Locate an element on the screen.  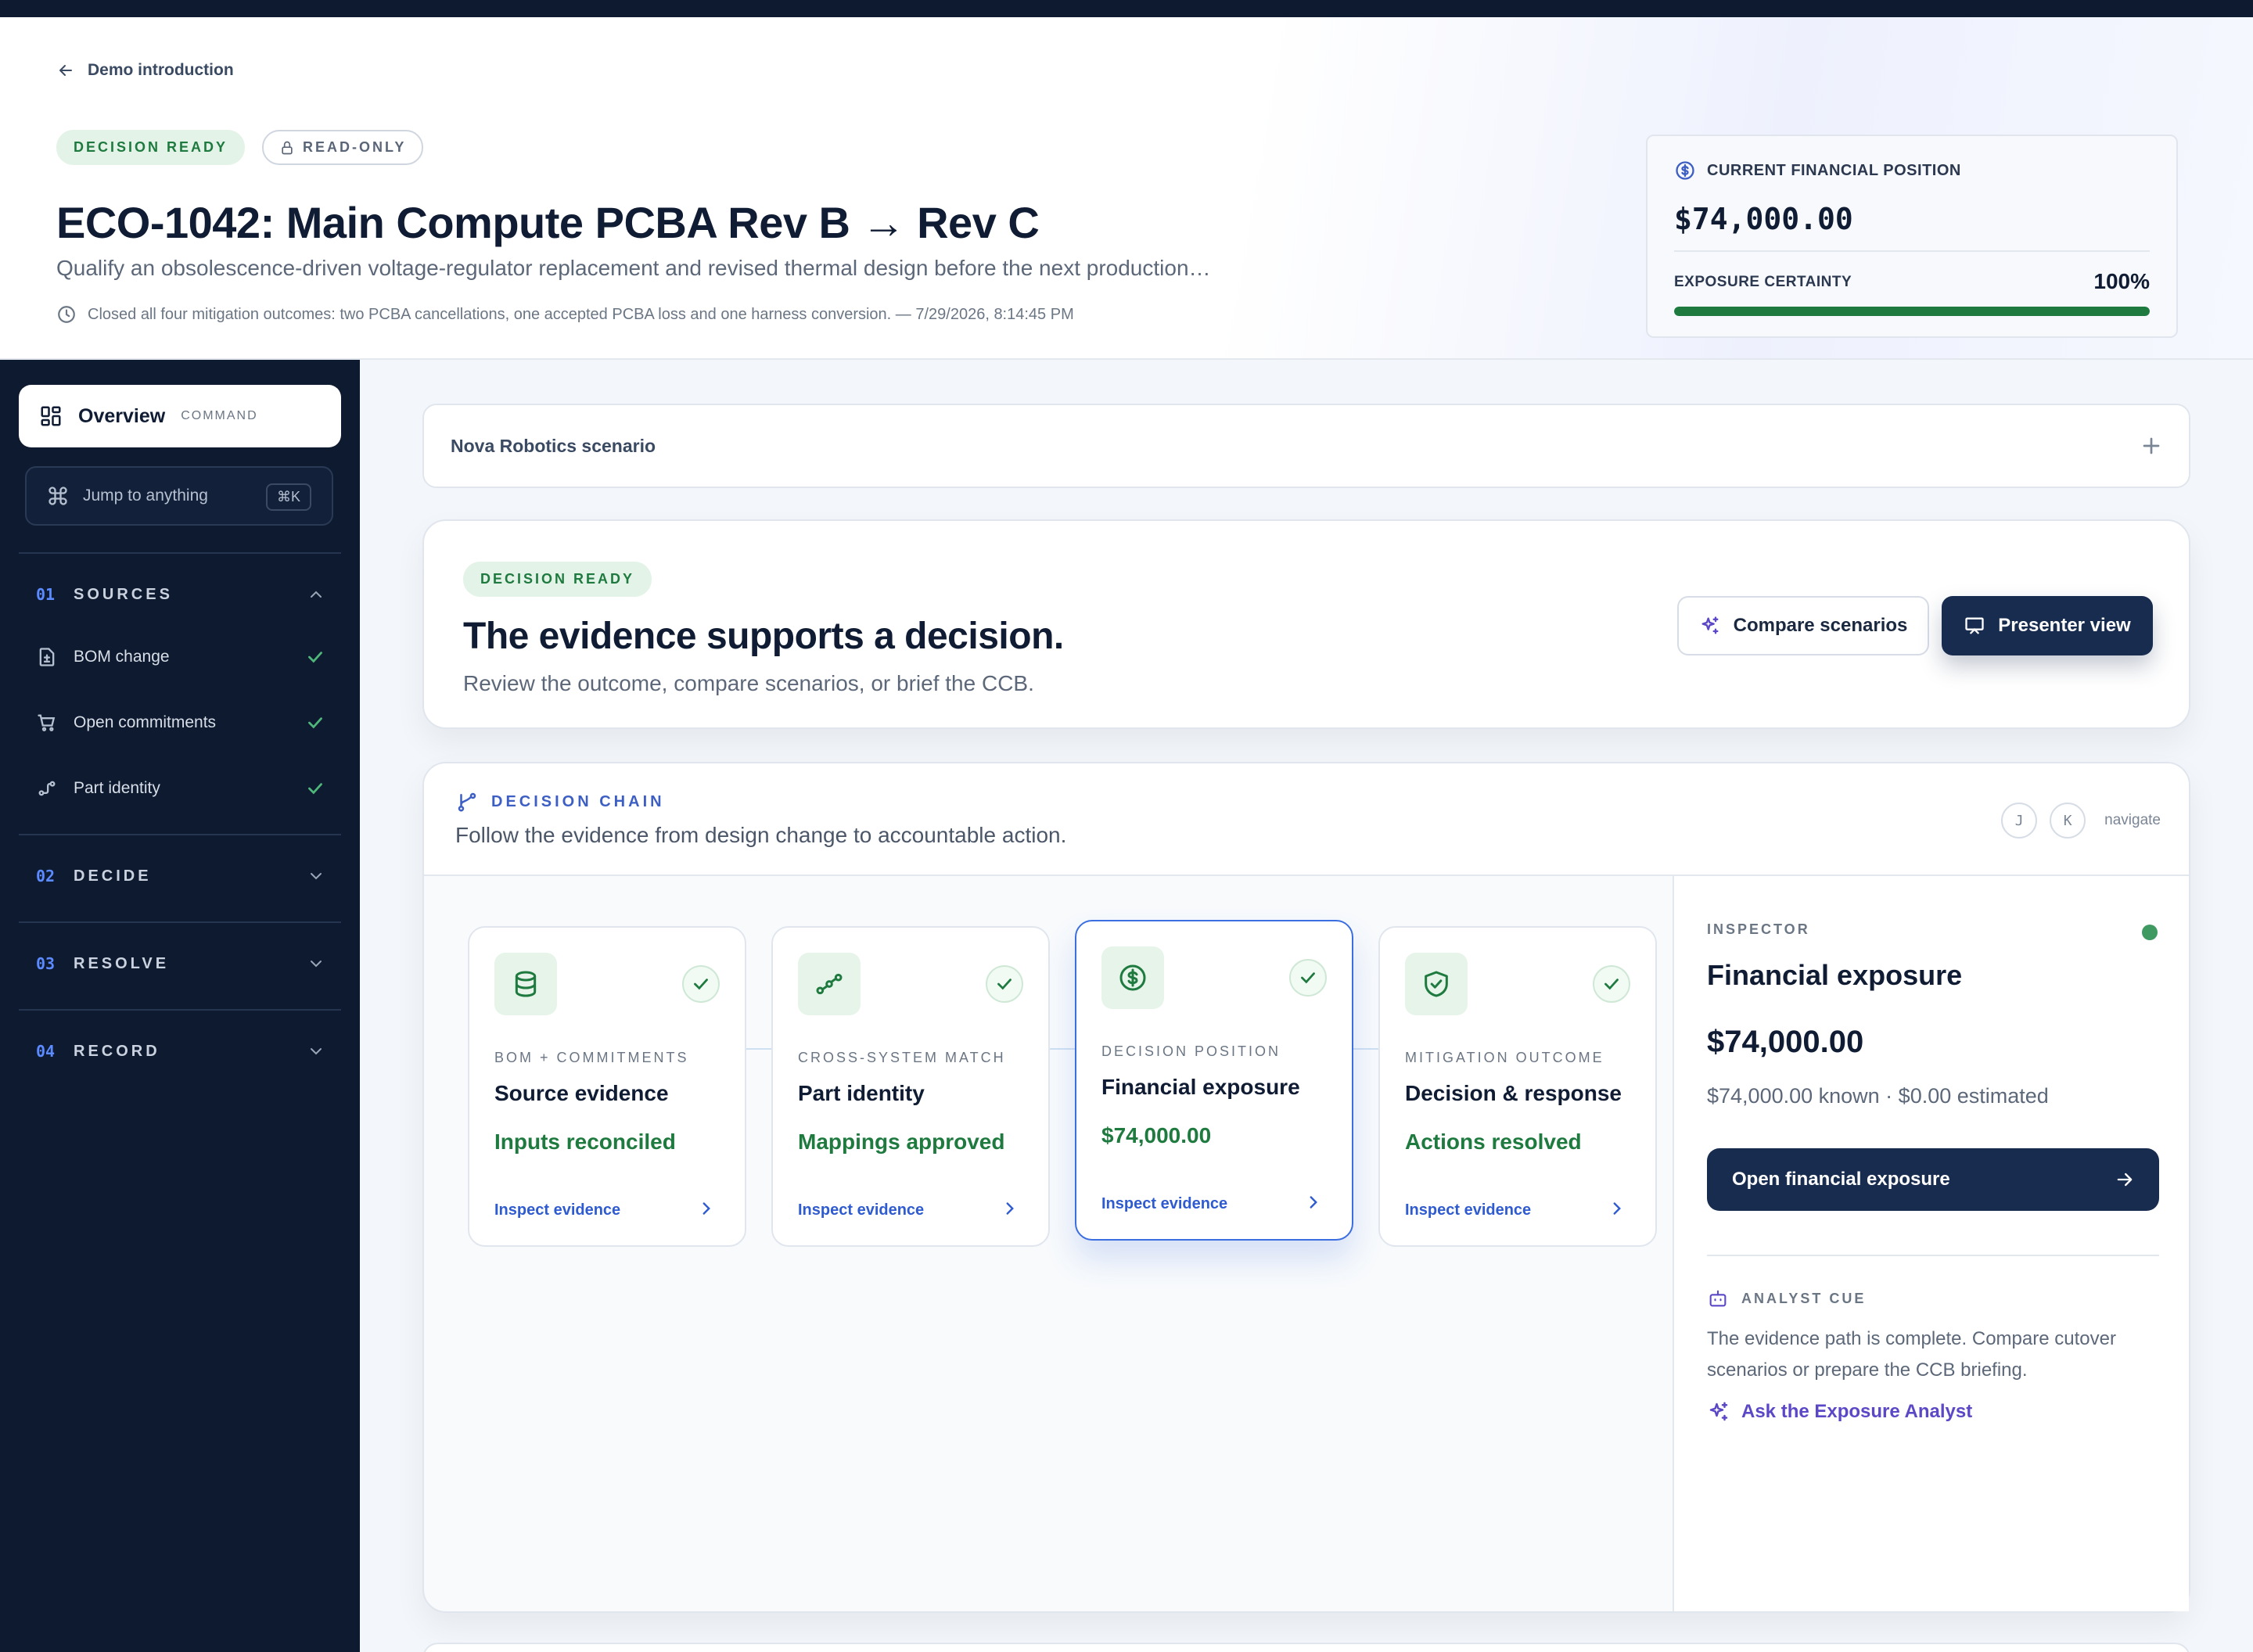
exposure-certainty-bar is located at coordinates (1912, 312).